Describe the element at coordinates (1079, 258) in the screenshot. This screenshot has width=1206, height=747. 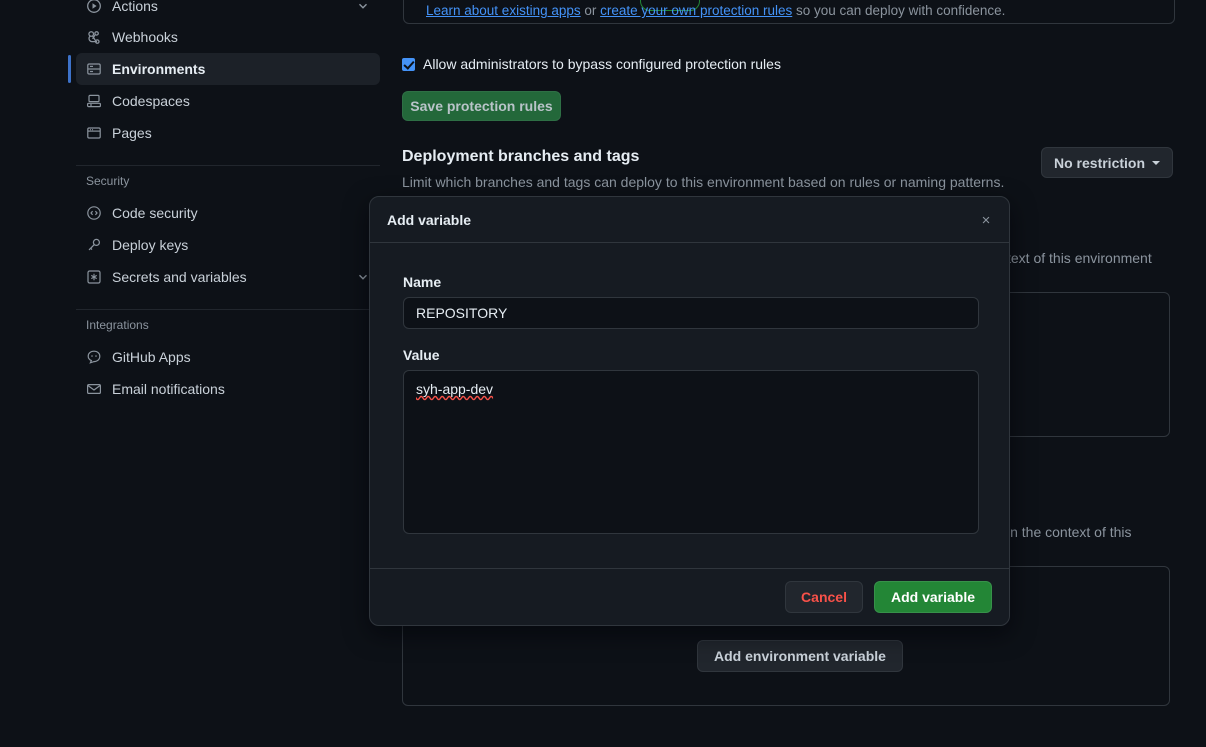
I see `environment-secrets-description-fragment: text of this environment` at that location.